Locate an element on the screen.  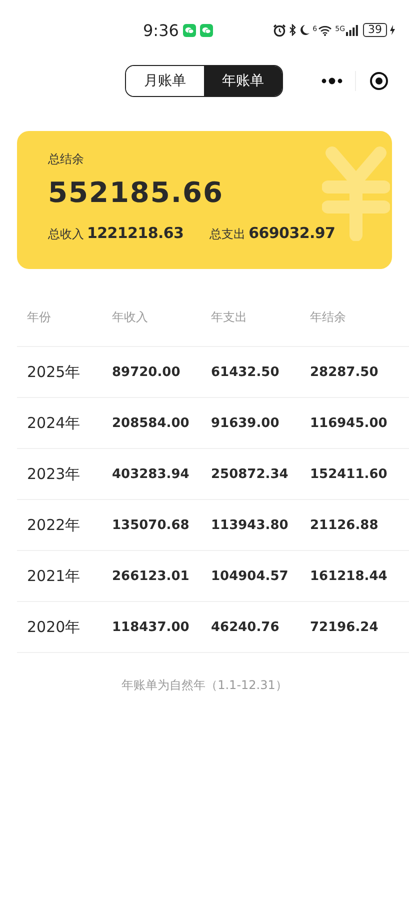
column-header: 年收入 is located at coordinates (130, 317).